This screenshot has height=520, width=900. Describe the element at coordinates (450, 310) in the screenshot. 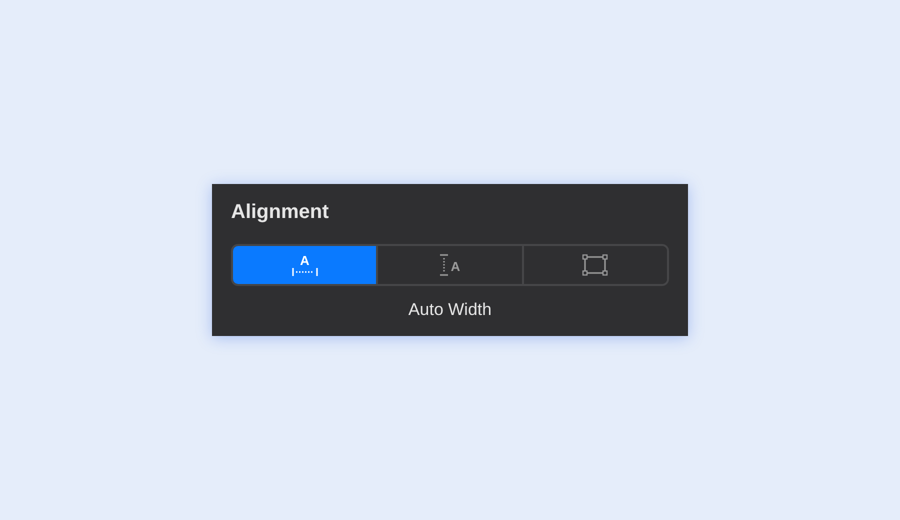

I see `mode-caption: Auto Width` at that location.